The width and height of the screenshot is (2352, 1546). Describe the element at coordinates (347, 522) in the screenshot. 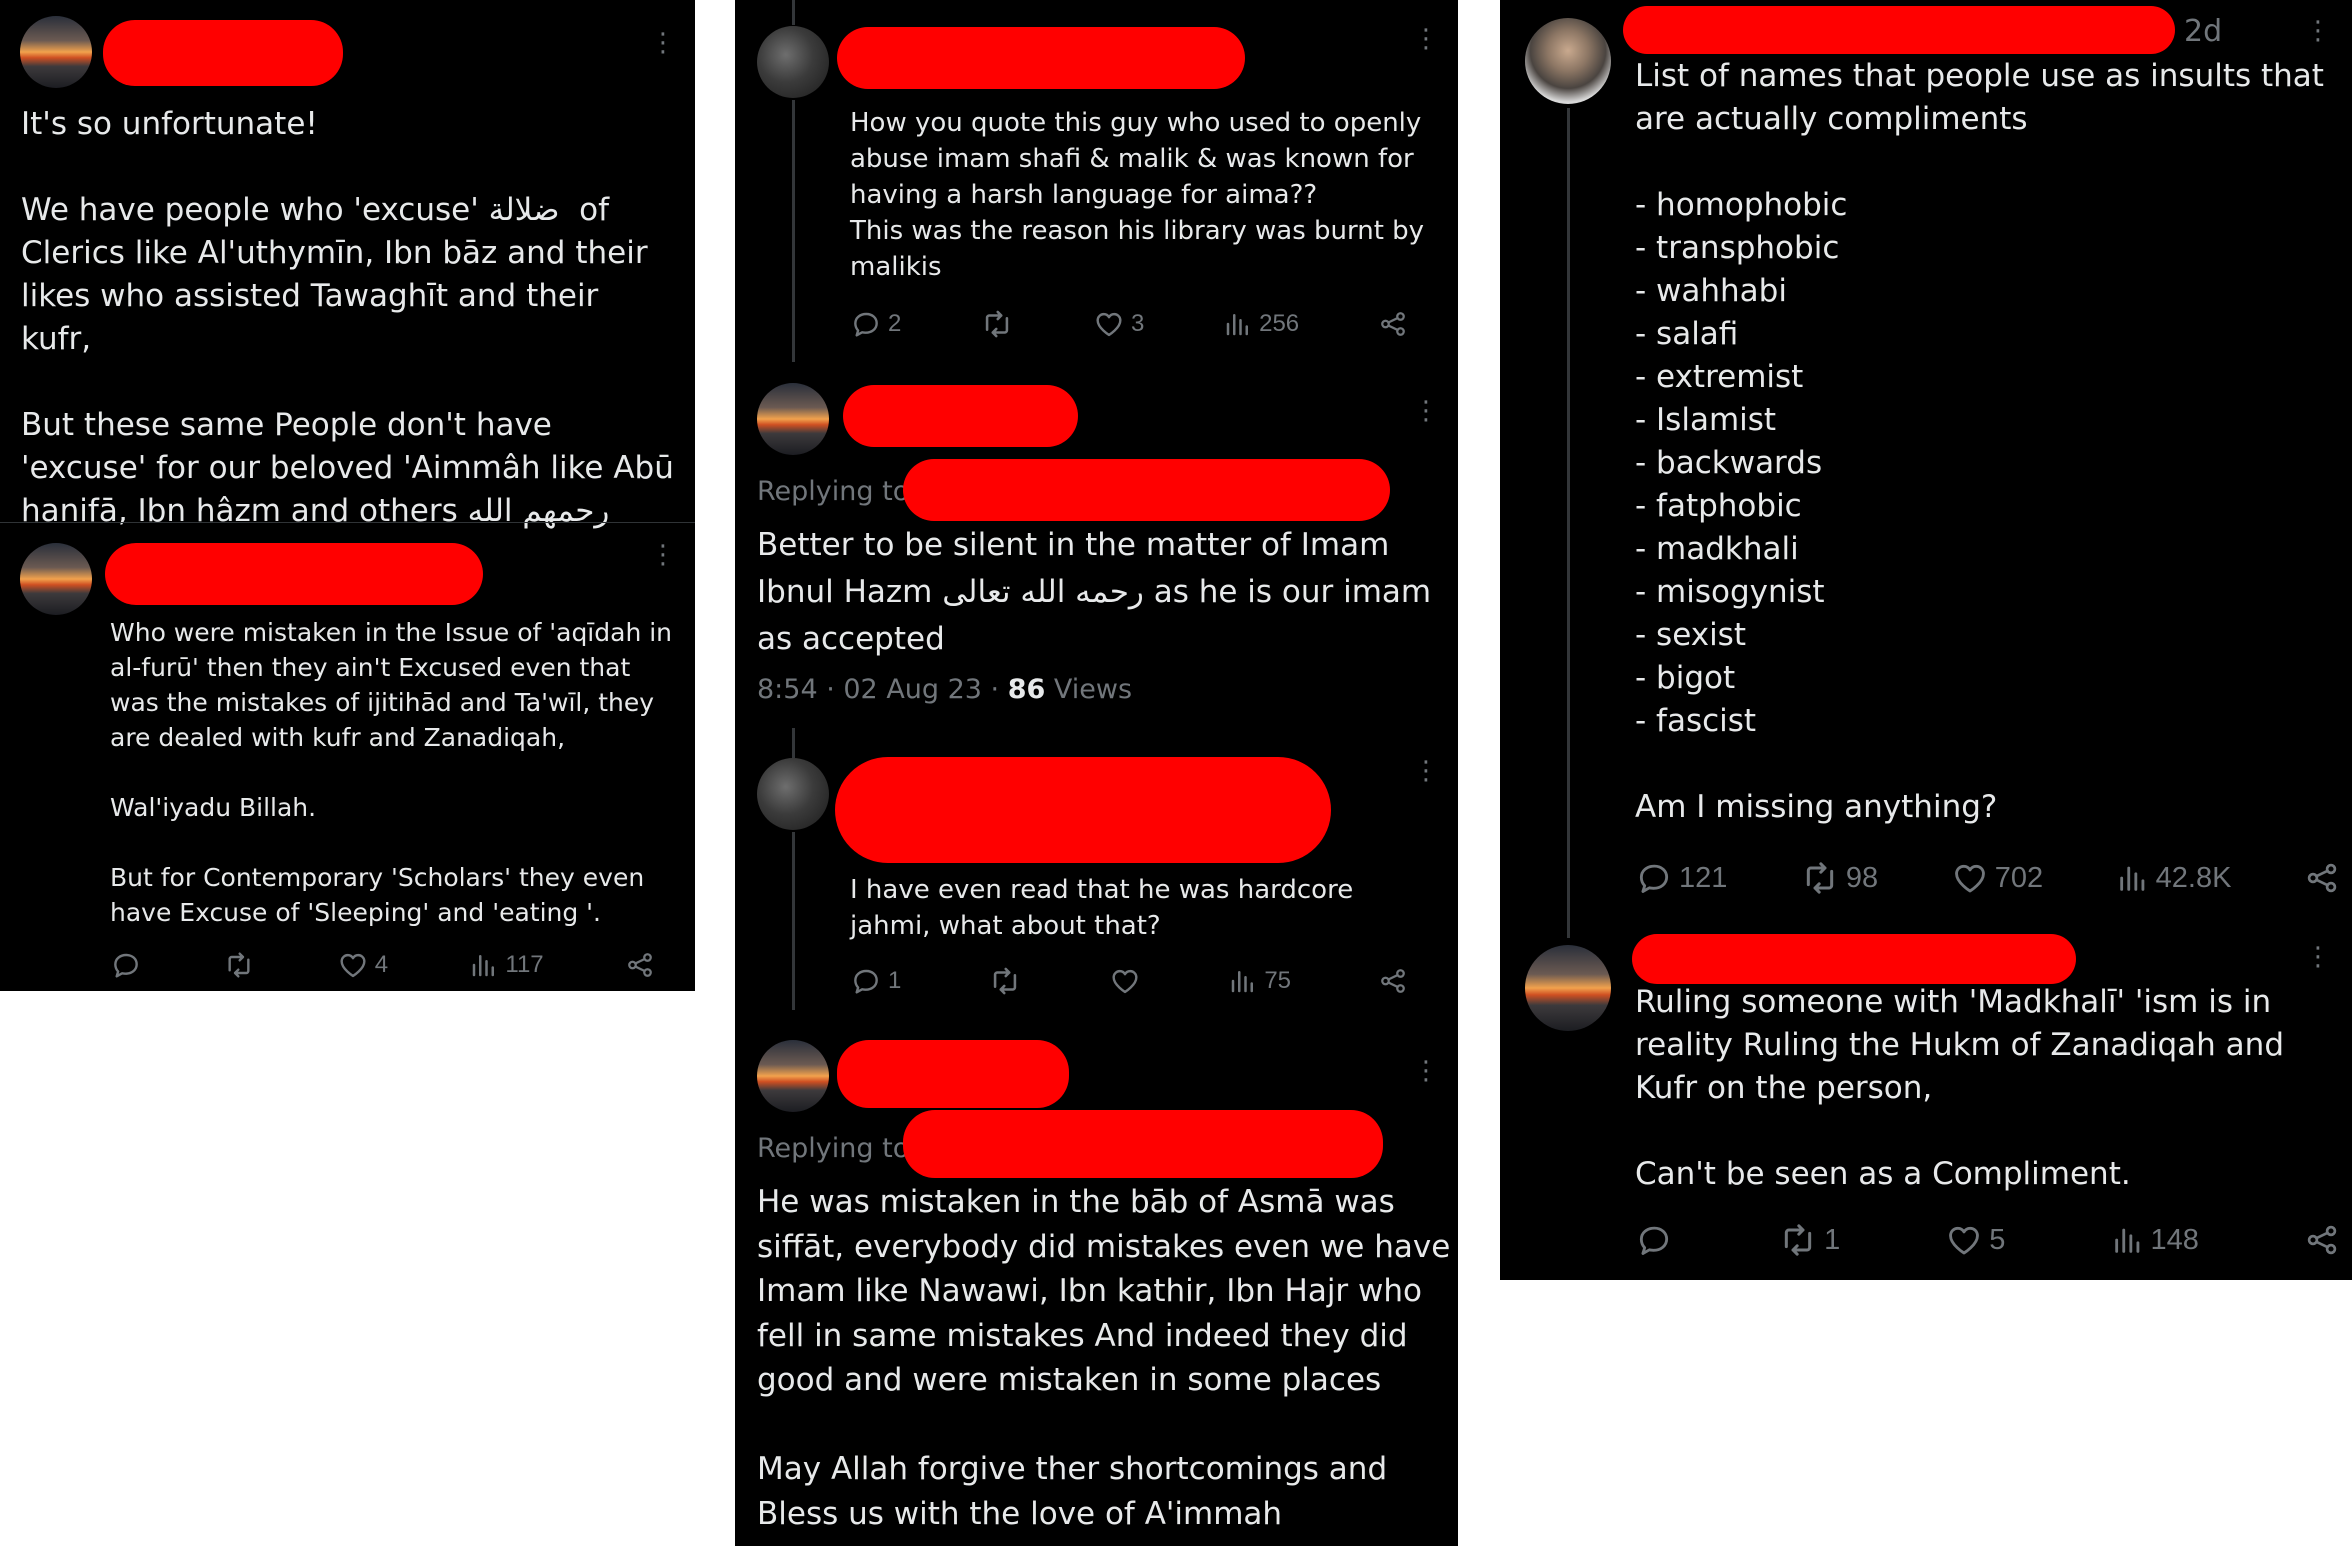

I see `divider` at that location.